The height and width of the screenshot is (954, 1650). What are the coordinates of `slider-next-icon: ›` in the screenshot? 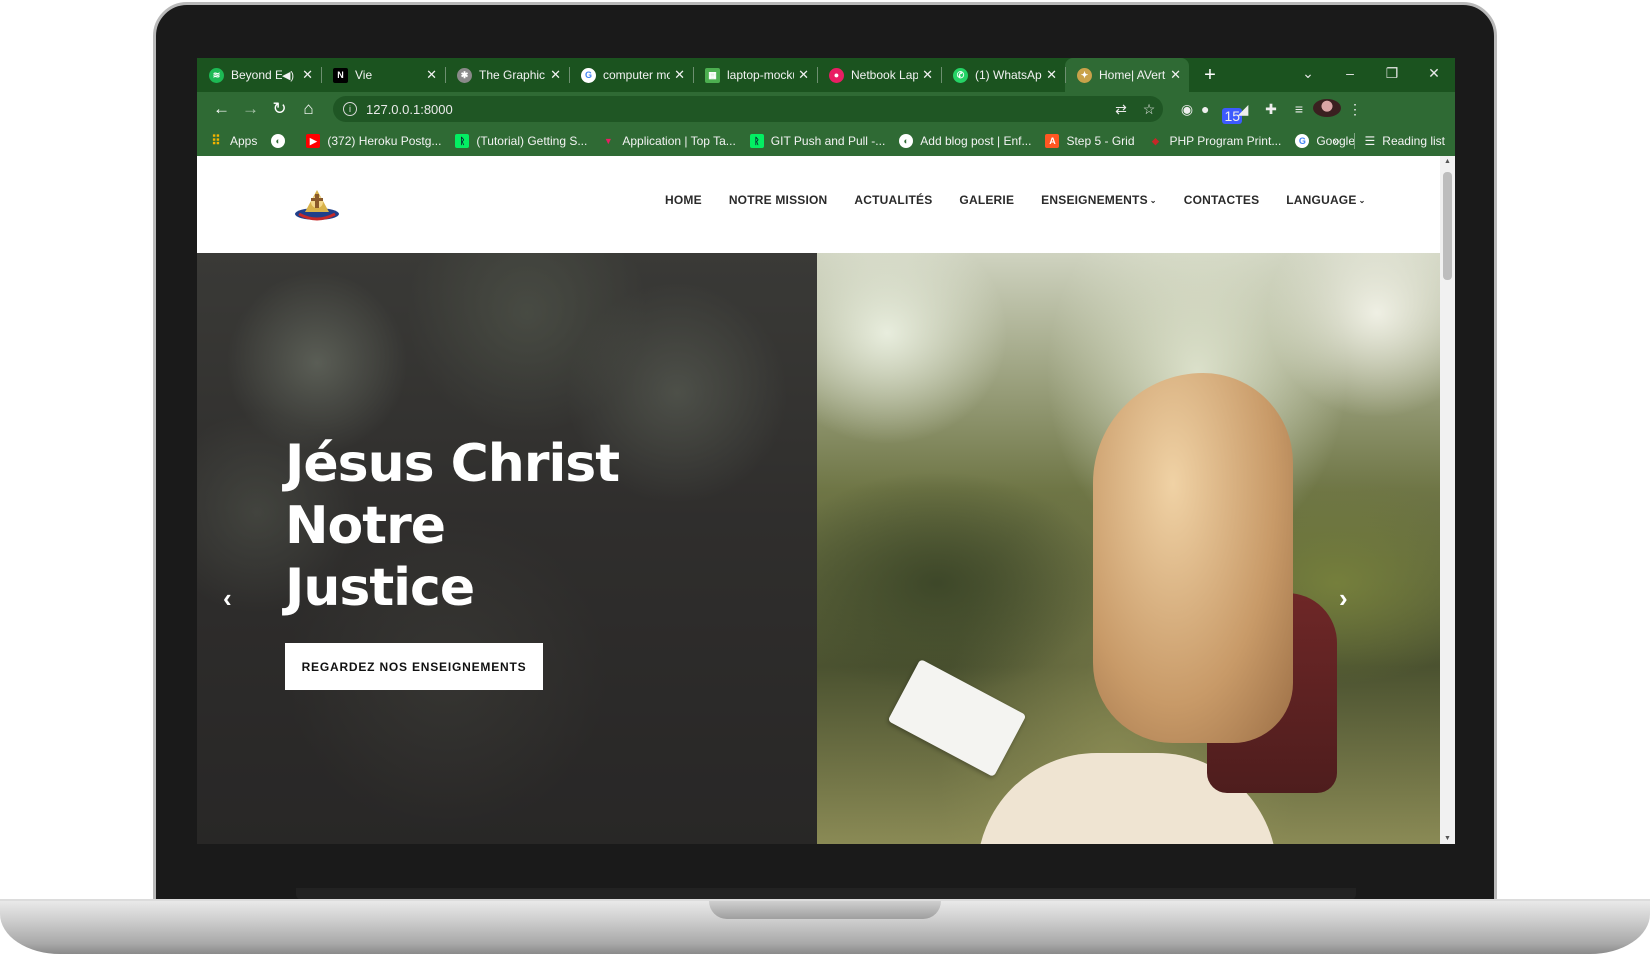 It's located at (1343, 598).